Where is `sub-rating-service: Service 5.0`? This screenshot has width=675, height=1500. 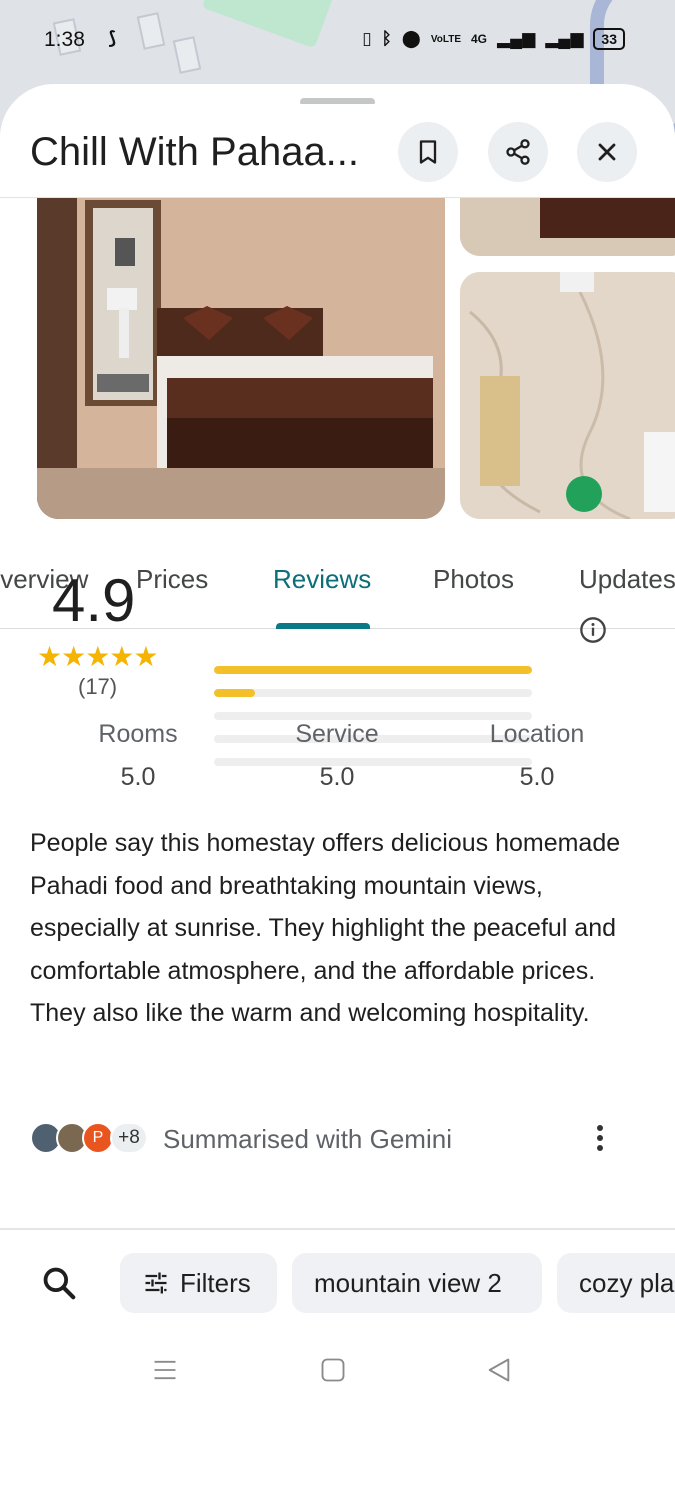 sub-rating-service: Service 5.0 is located at coordinates (337, 756).